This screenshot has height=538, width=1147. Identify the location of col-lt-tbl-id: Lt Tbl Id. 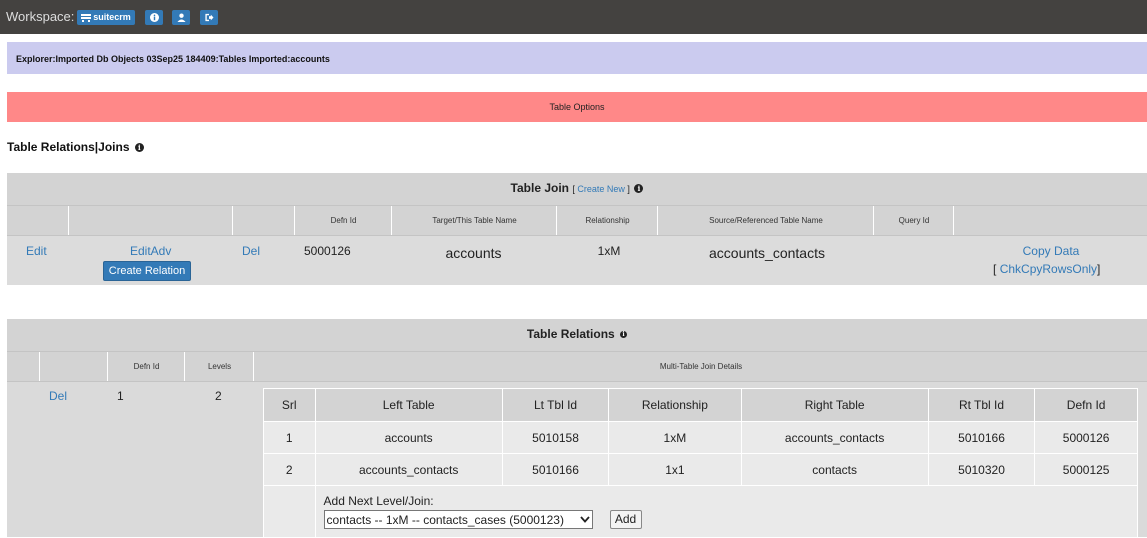
(555, 405).